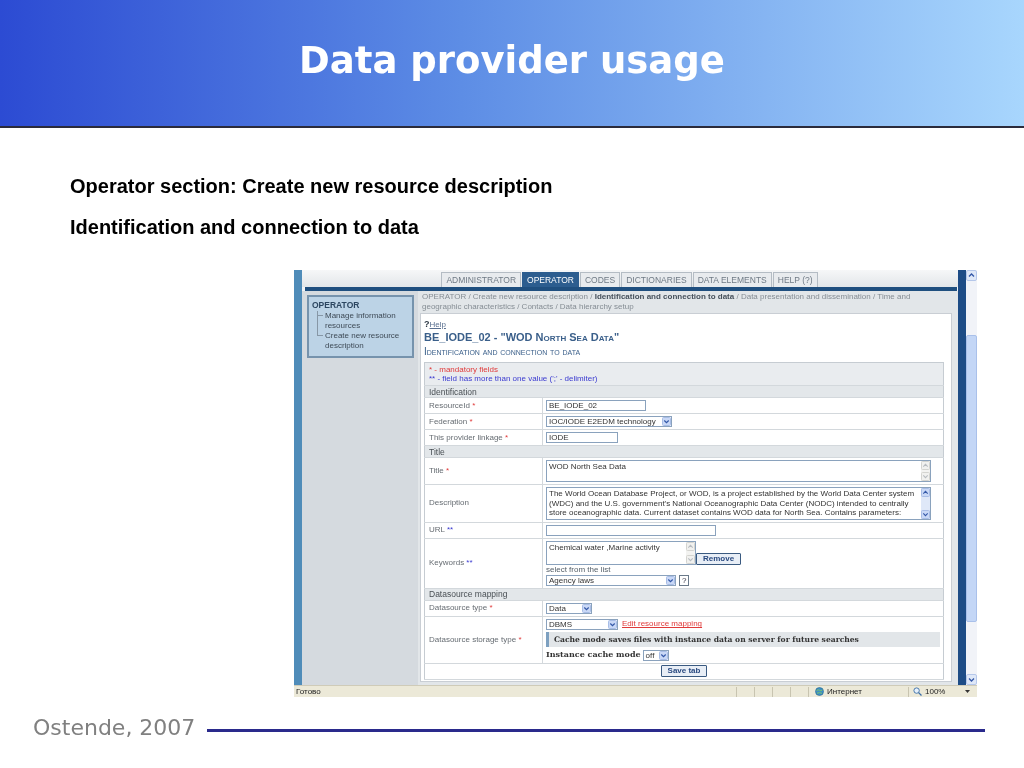 The width and height of the screenshot is (1024, 768). I want to click on question-mark: ?, so click(427, 324).